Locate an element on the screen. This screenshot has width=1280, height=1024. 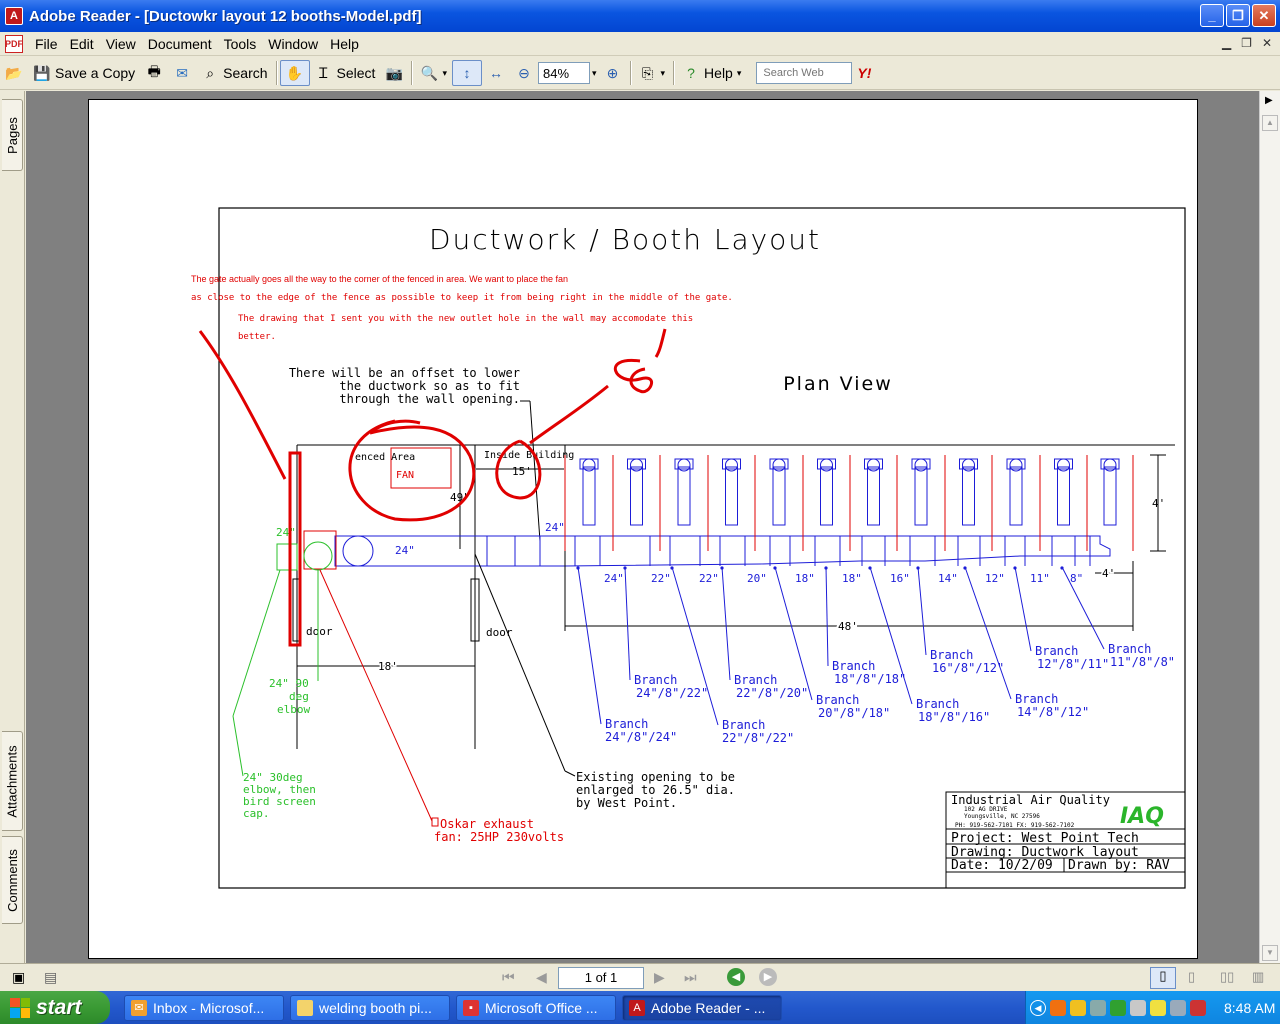
save-icon: 💾 is located at coordinates (42, 72).